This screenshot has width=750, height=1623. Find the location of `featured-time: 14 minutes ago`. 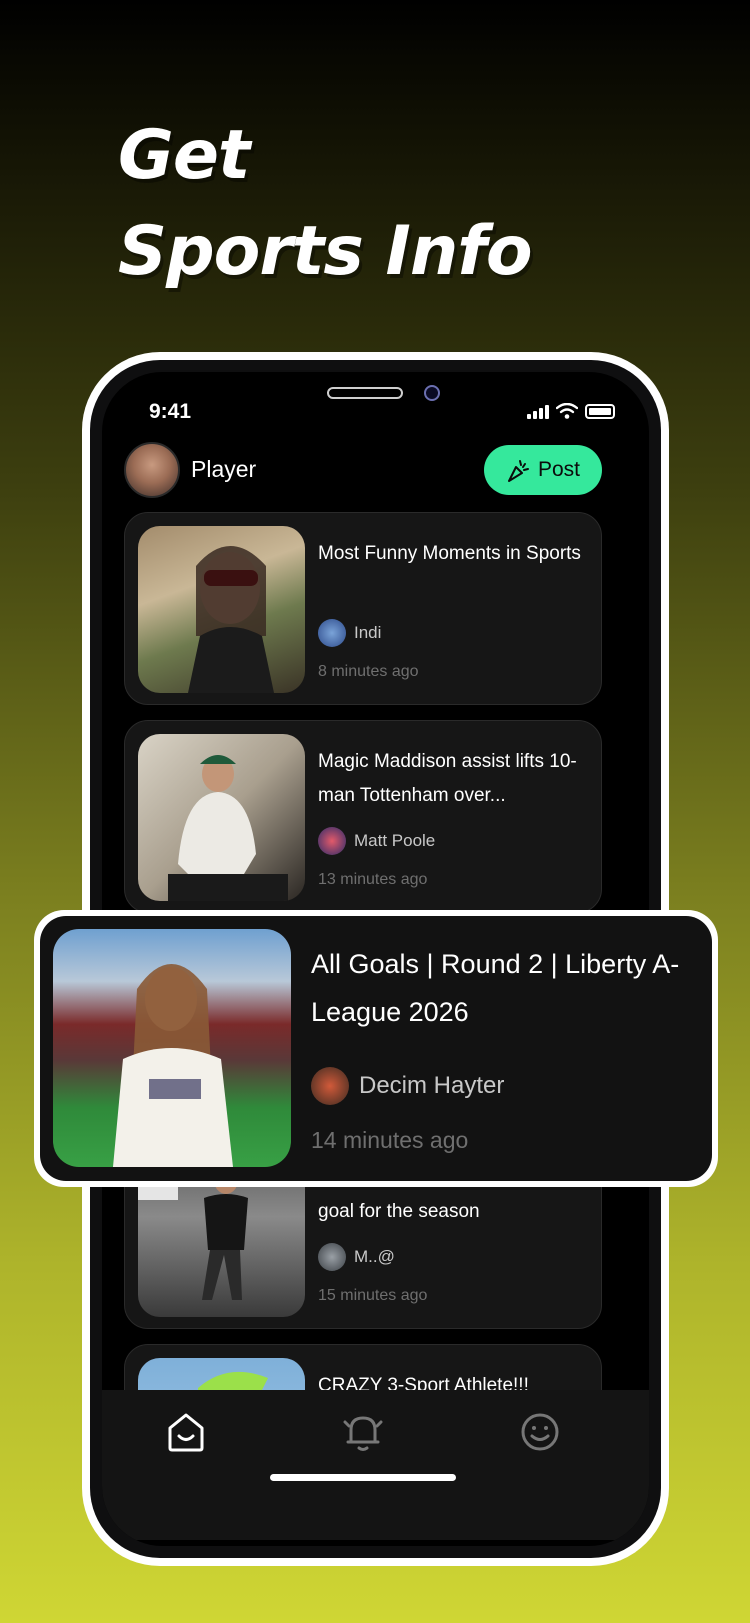

featured-time: 14 minutes ago is located at coordinates (390, 1140).